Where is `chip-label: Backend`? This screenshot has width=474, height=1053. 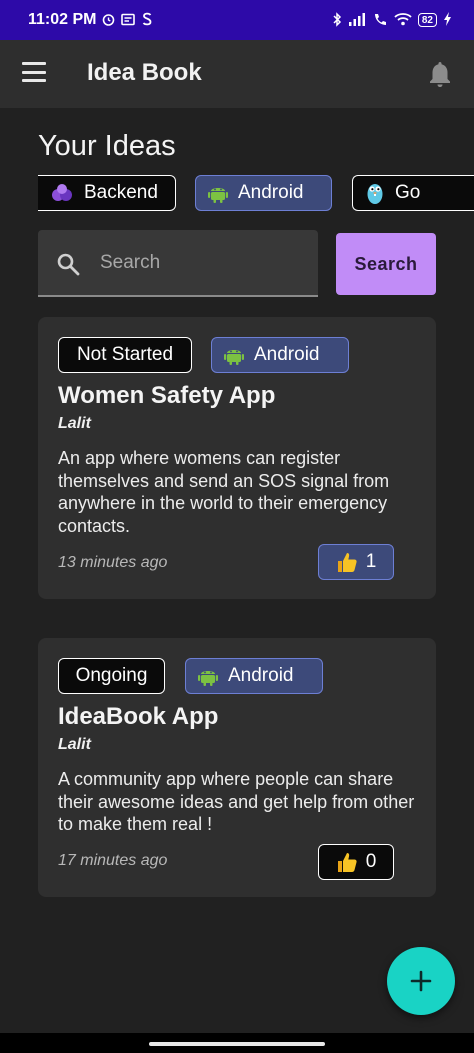
chip-label: Backend is located at coordinates (121, 192).